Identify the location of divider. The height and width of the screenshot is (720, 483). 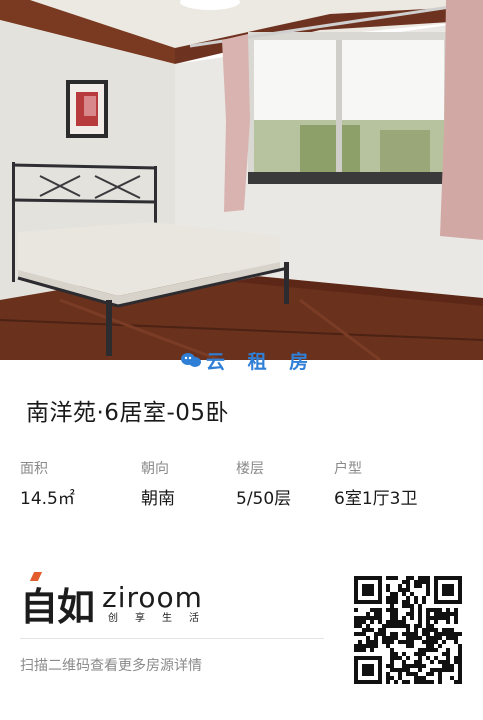
(172, 638).